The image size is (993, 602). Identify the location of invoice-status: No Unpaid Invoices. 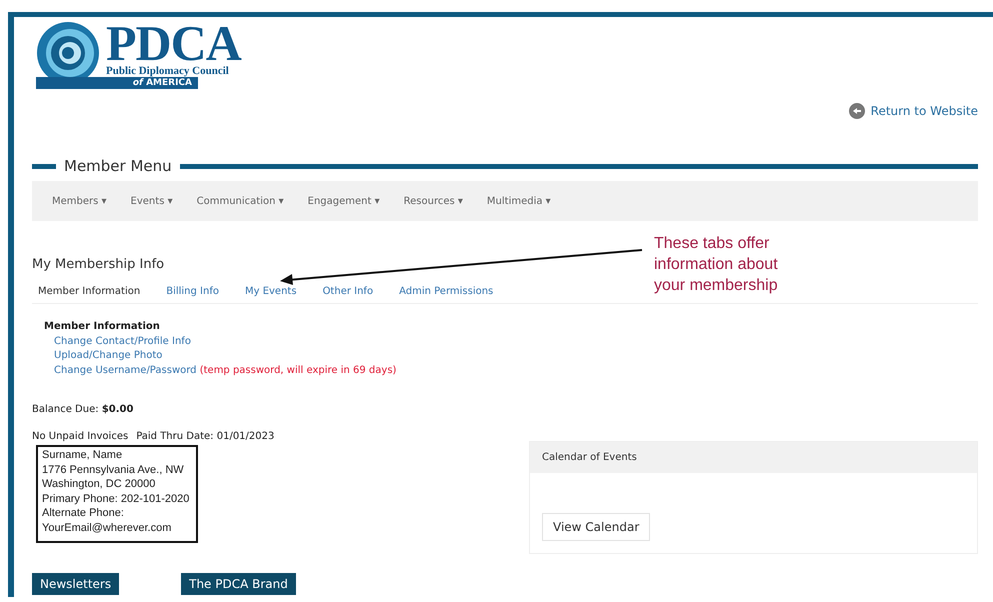
(80, 436).